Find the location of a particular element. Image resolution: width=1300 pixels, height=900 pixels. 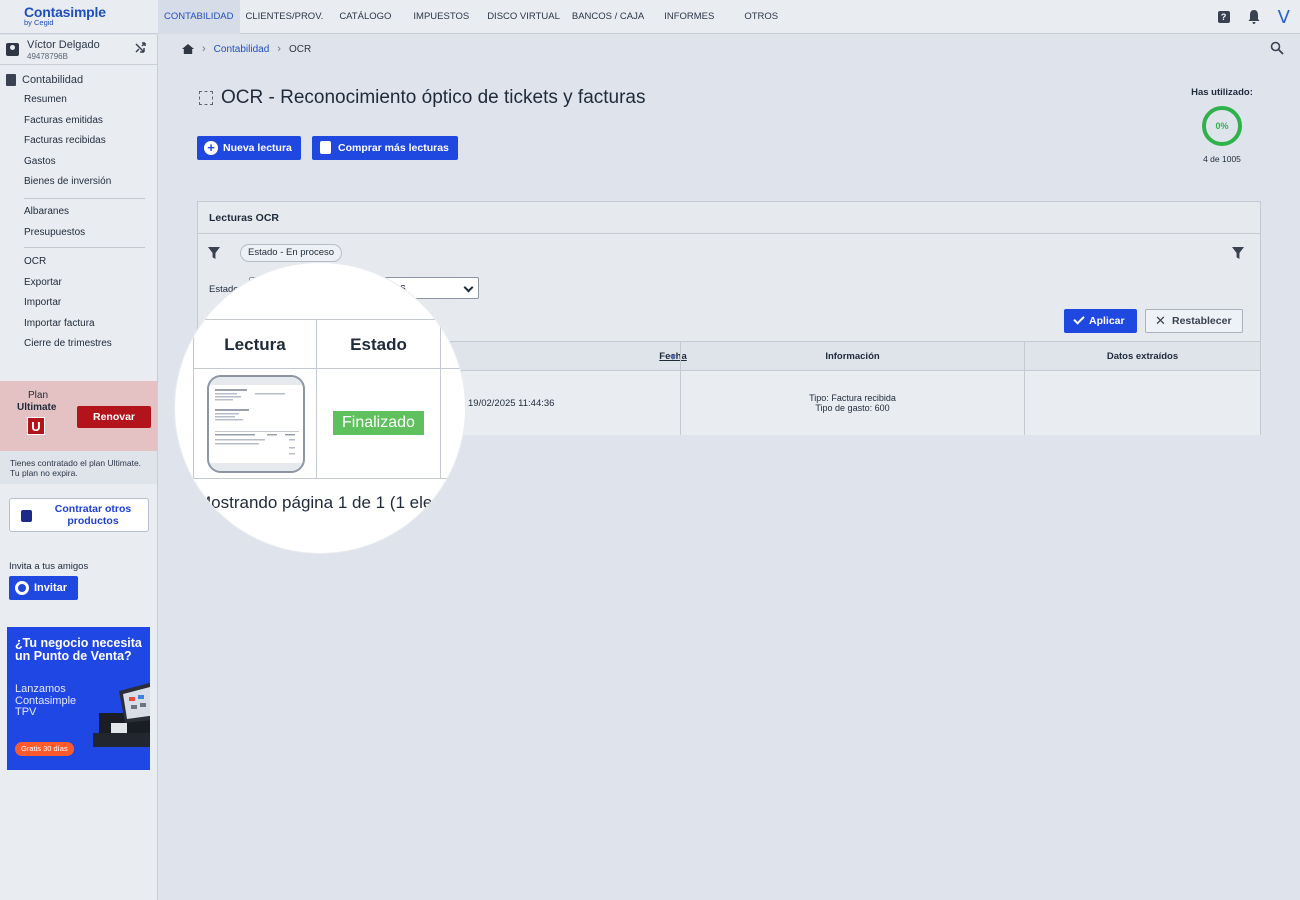

zoom-column-fecha is located at coordinates (453, 344).